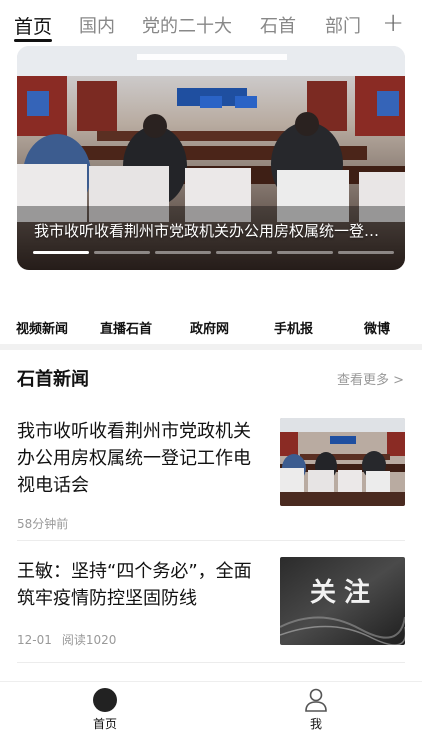  Describe the element at coordinates (187, 25) in the screenshot. I see `tab-party-congress: 党的二十大` at that location.